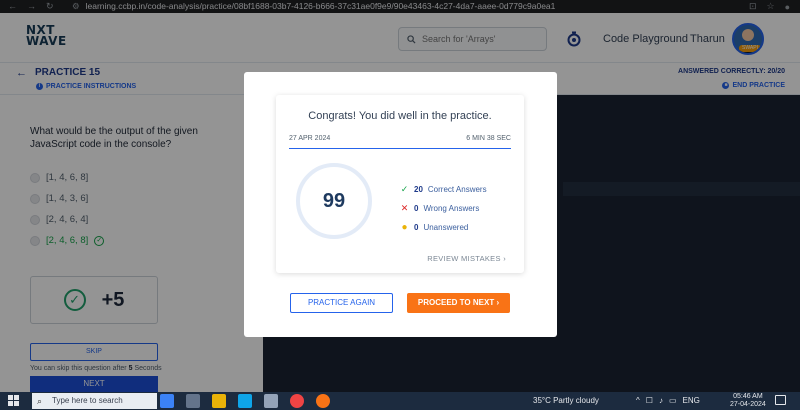  Describe the element at coordinates (400, 116) in the screenshot. I see `congrats-text: Congrats! You did well in the practice.` at that location.